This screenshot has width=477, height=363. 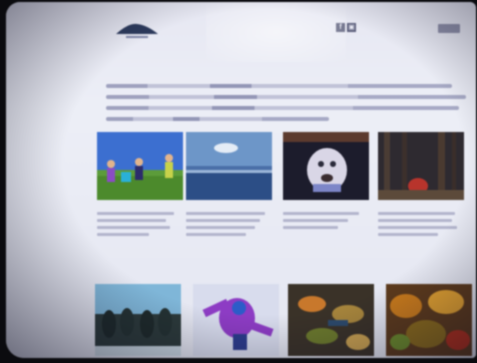 What do you see at coordinates (340, 27) in the screenshot?
I see `facebook-icon: f` at bounding box center [340, 27].